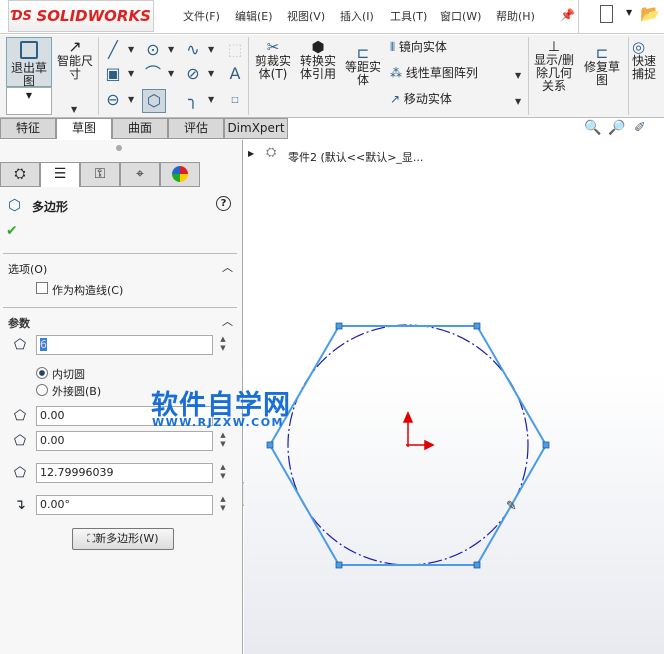 The height and width of the screenshot is (654, 664). Describe the element at coordinates (153, 74) in the screenshot. I see `arc-icon: ⌒` at that location.